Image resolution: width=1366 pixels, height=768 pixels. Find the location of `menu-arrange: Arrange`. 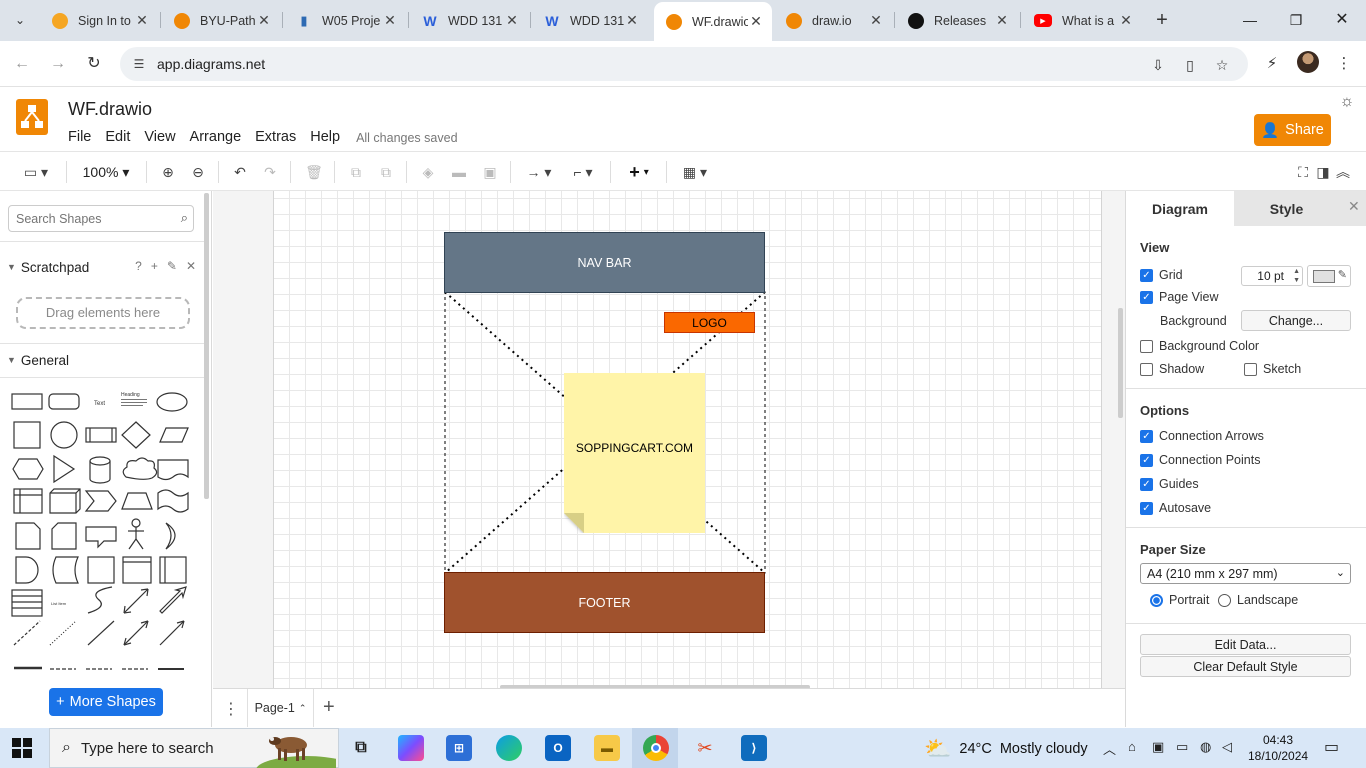

menu-arrange: Arrange is located at coordinates (216, 137).